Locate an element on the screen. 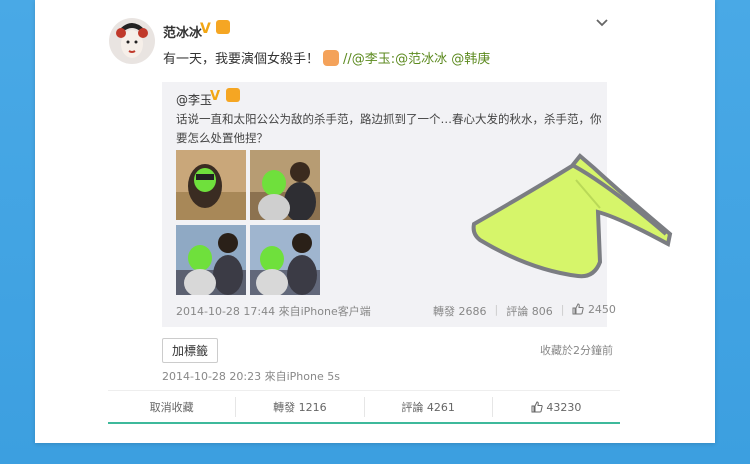 The width and height of the screenshot is (750, 464). repost-button: 轉發 1216 is located at coordinates (299, 407).